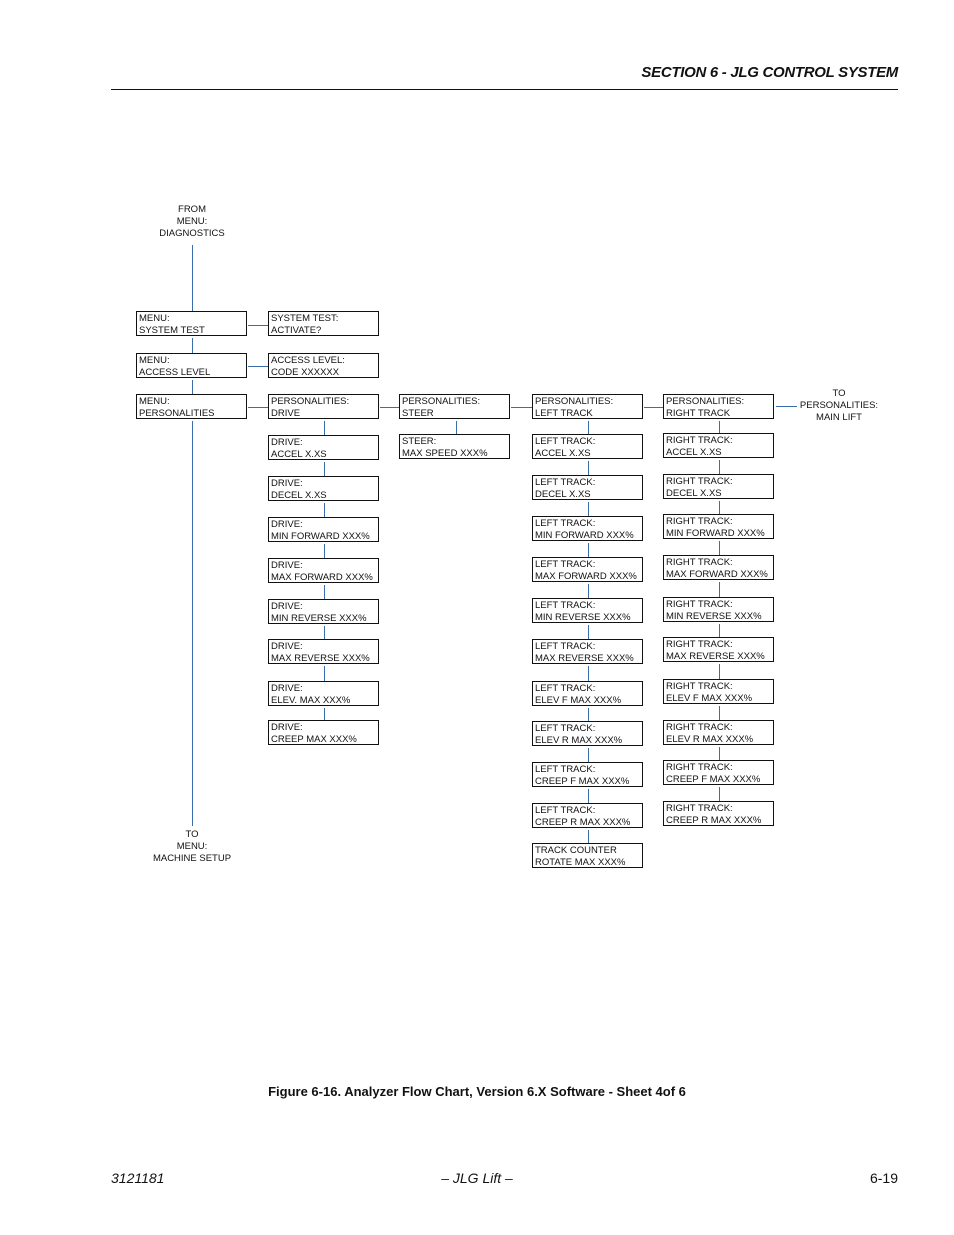 This screenshot has height=1235, width=954. I want to click on left-track-setting-box-line-2: MIN REVERSE XXX%, so click(583, 617).